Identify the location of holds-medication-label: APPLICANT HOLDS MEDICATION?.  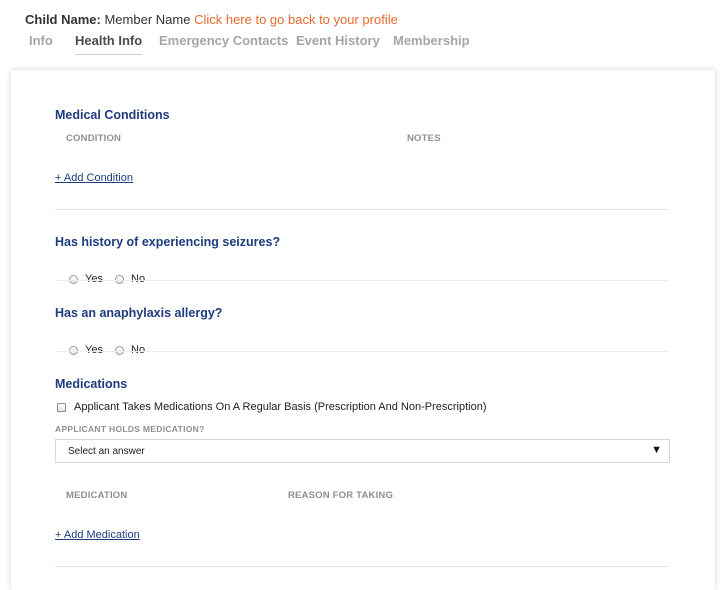
(130, 429).